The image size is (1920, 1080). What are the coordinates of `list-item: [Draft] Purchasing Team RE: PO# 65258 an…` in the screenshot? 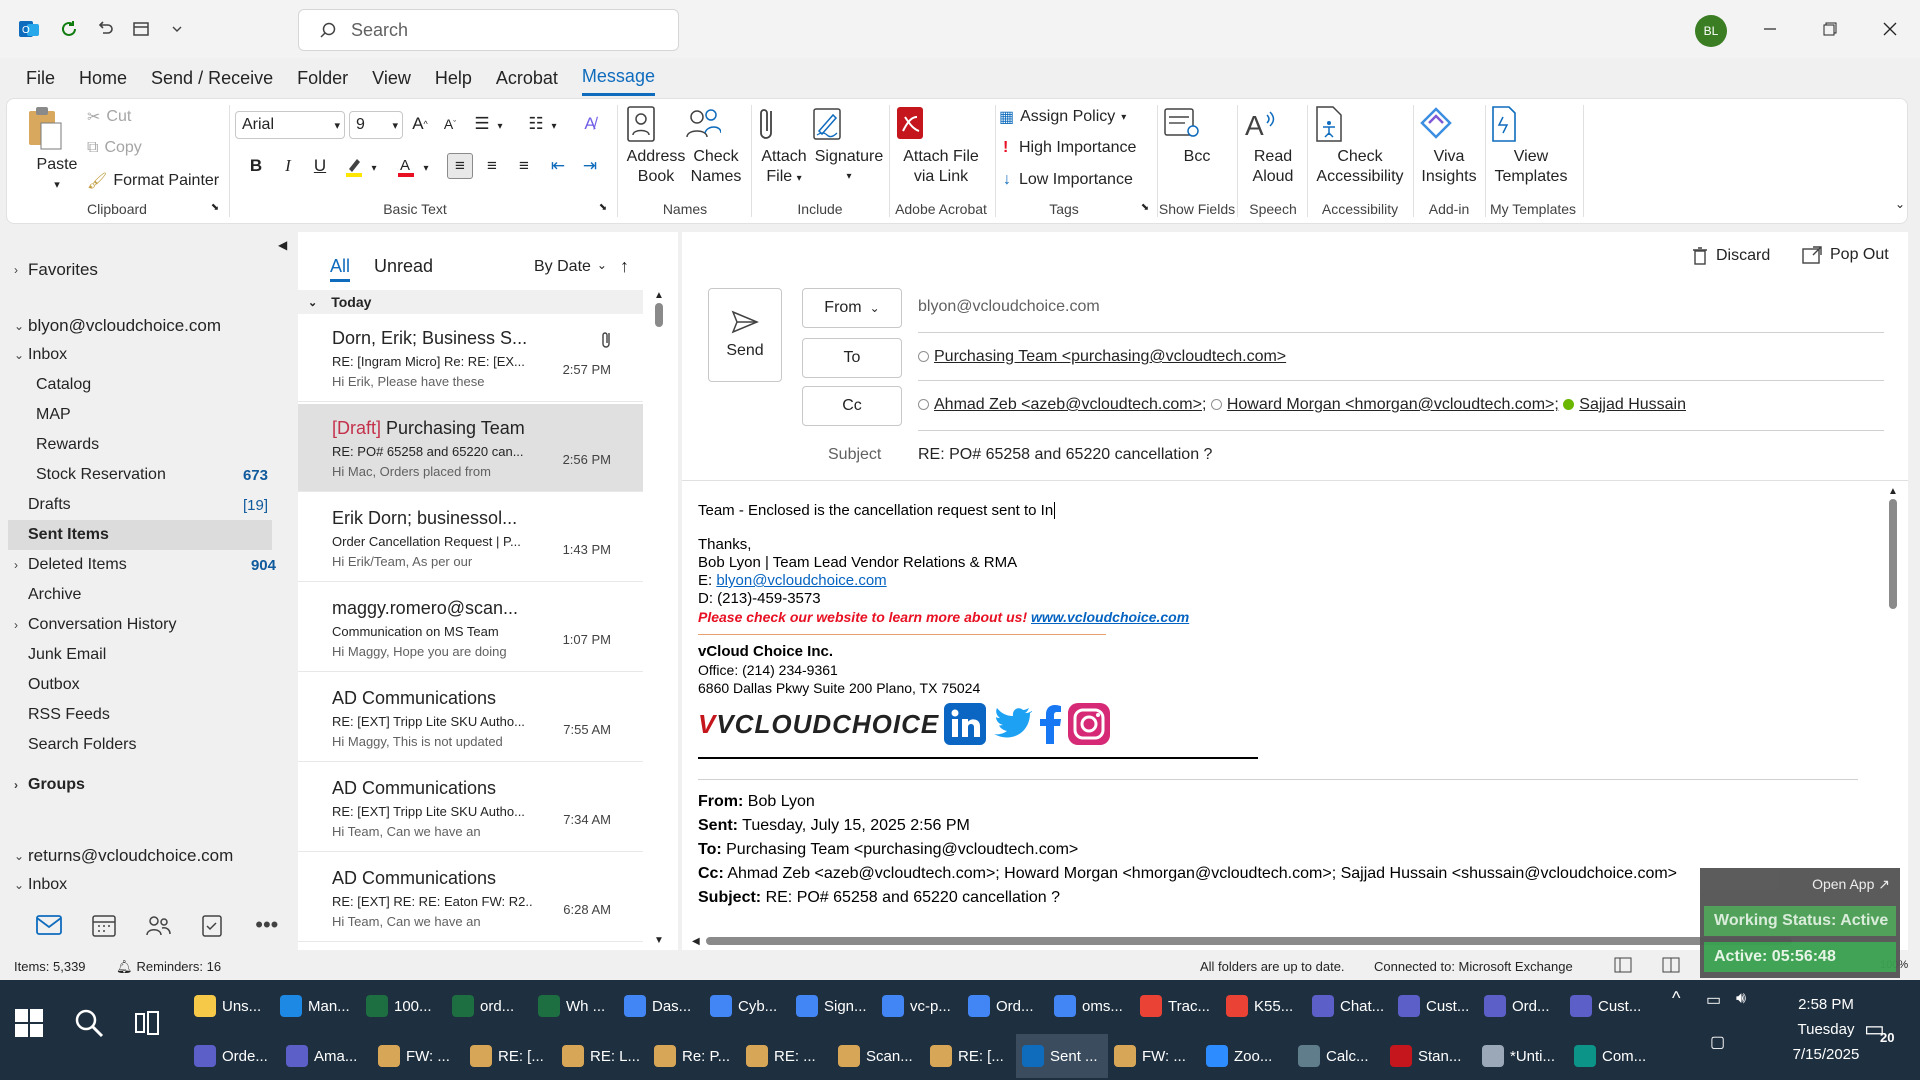 It's located at (470, 448).